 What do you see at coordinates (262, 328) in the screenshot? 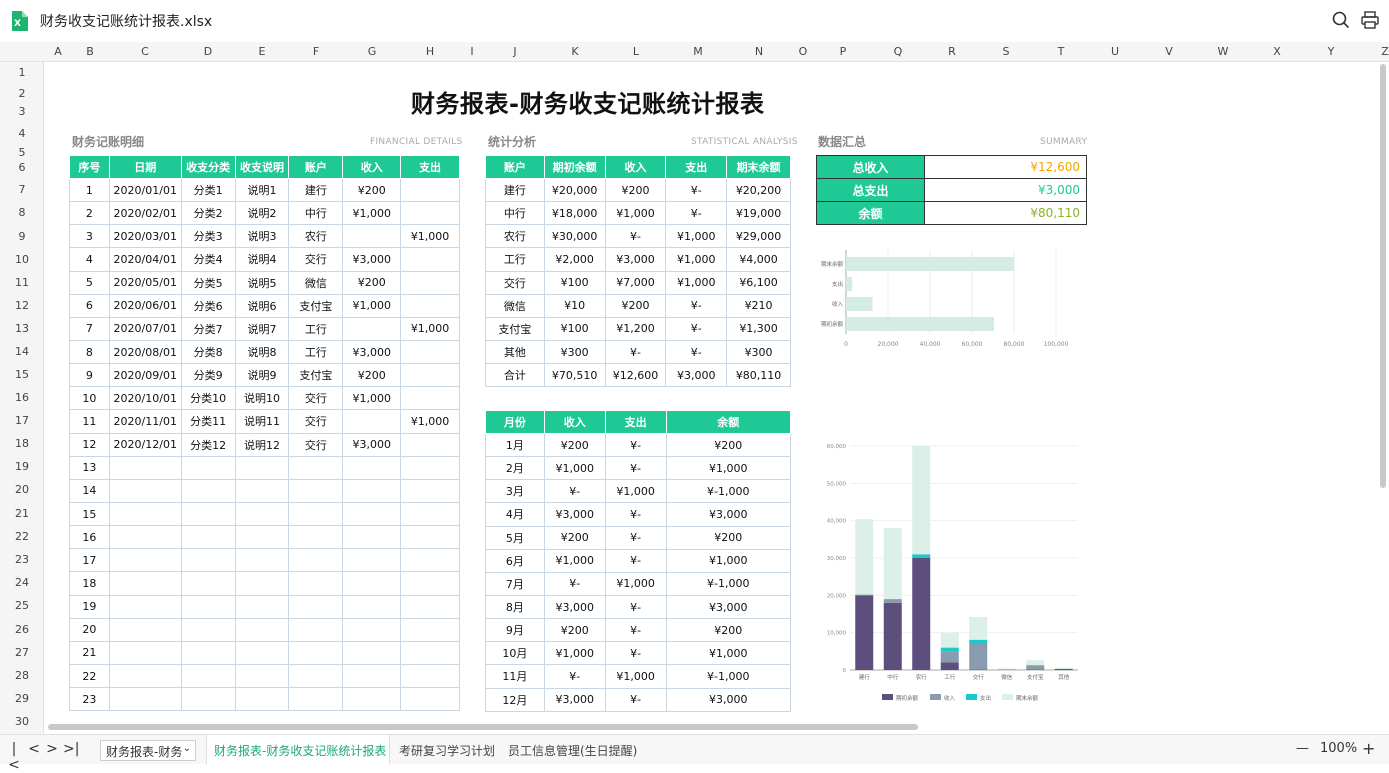
I see `table-cell: 说明7` at bounding box center [262, 328].